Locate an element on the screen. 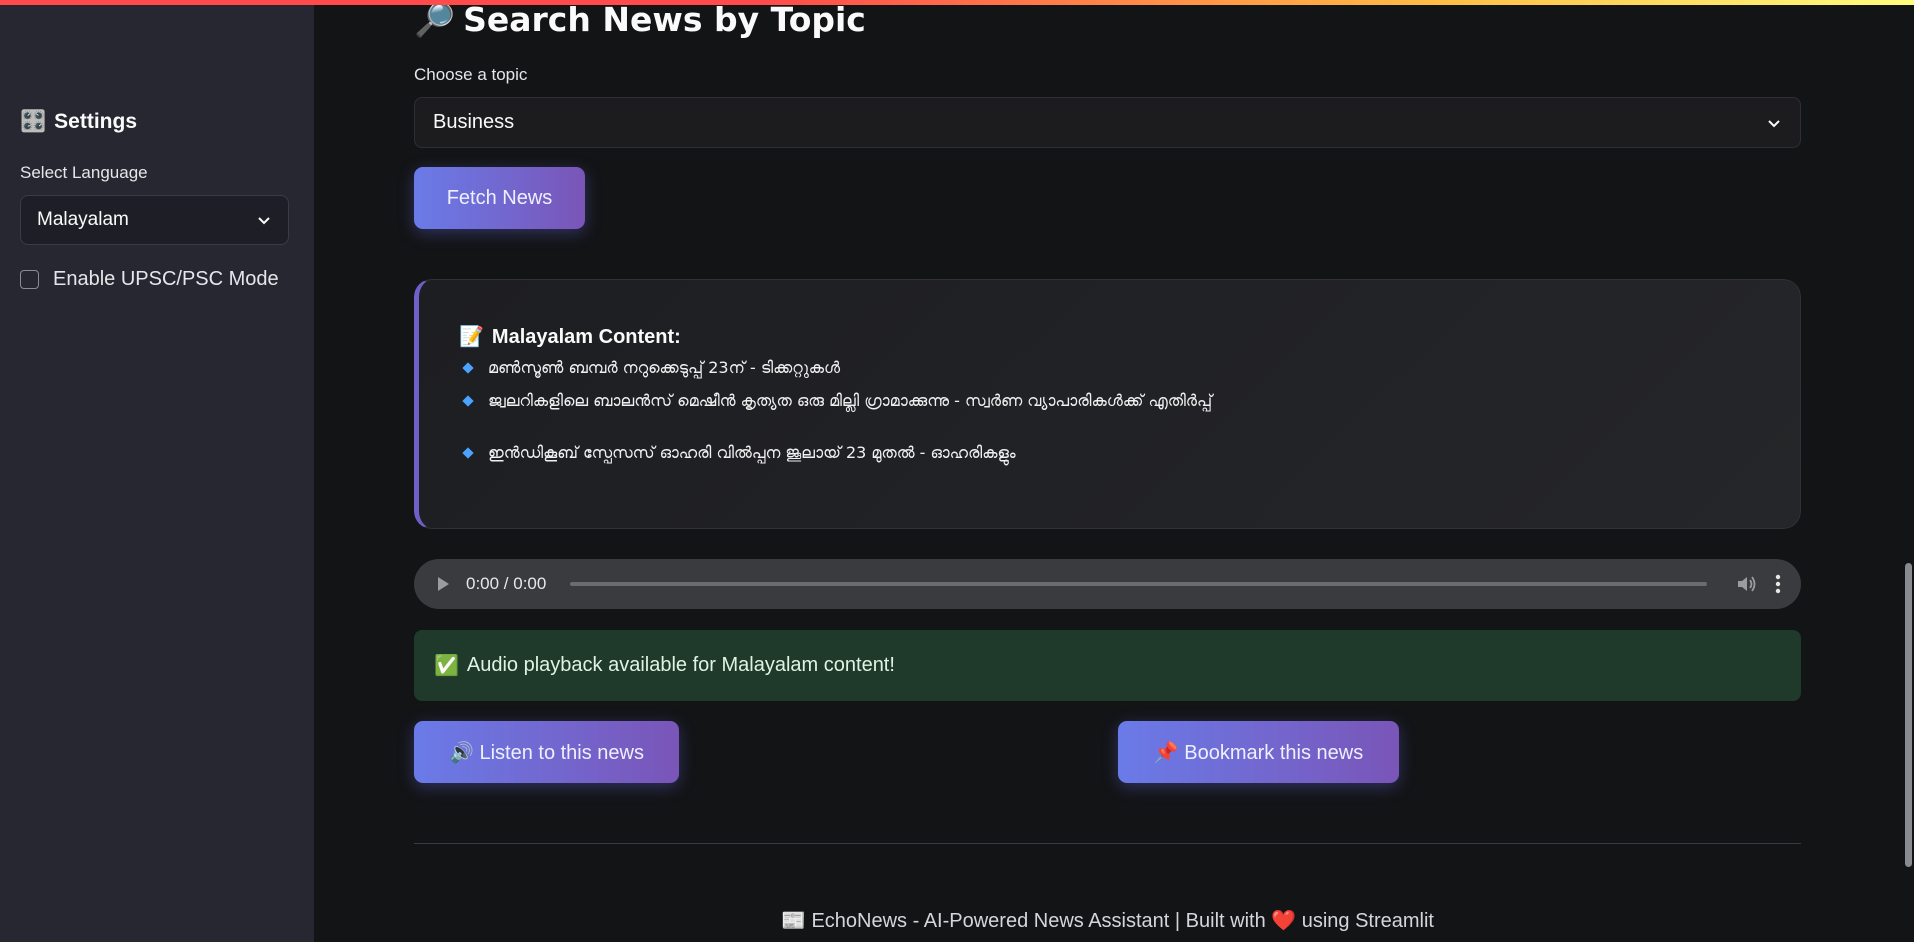 The height and width of the screenshot is (942, 1914). volume-icon is located at coordinates (1746, 584).